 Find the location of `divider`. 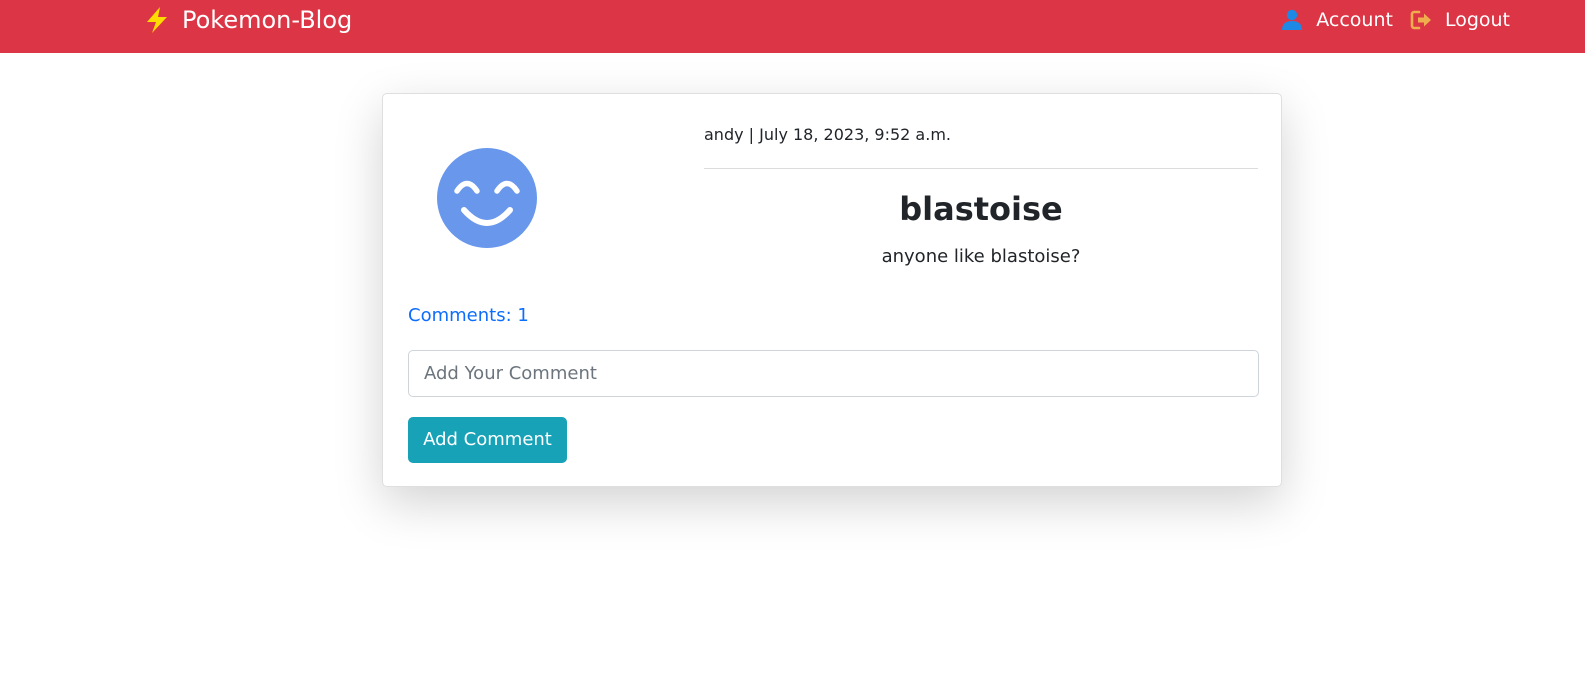

divider is located at coordinates (981, 168).